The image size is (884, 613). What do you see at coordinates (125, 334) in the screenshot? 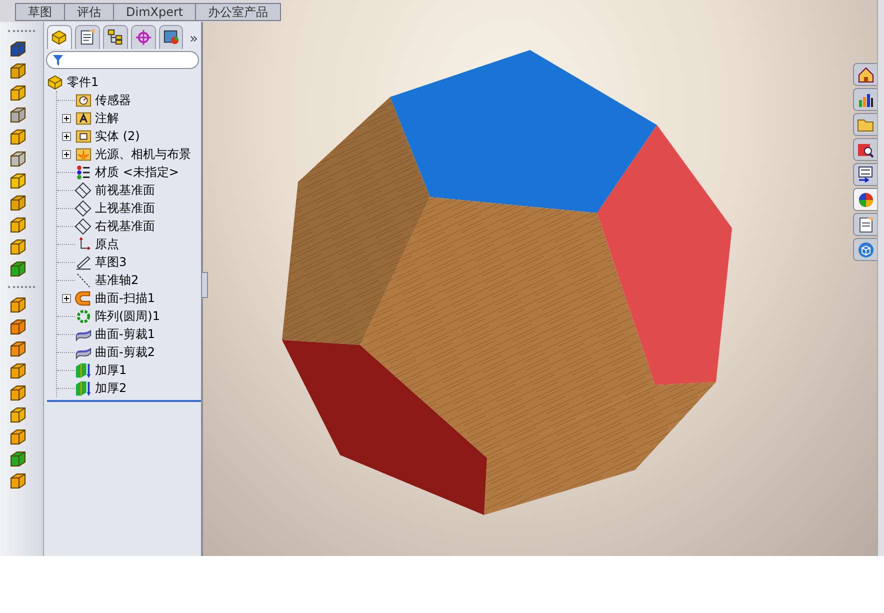
I see `tree-item-label: 曲面-剪裁1` at bounding box center [125, 334].